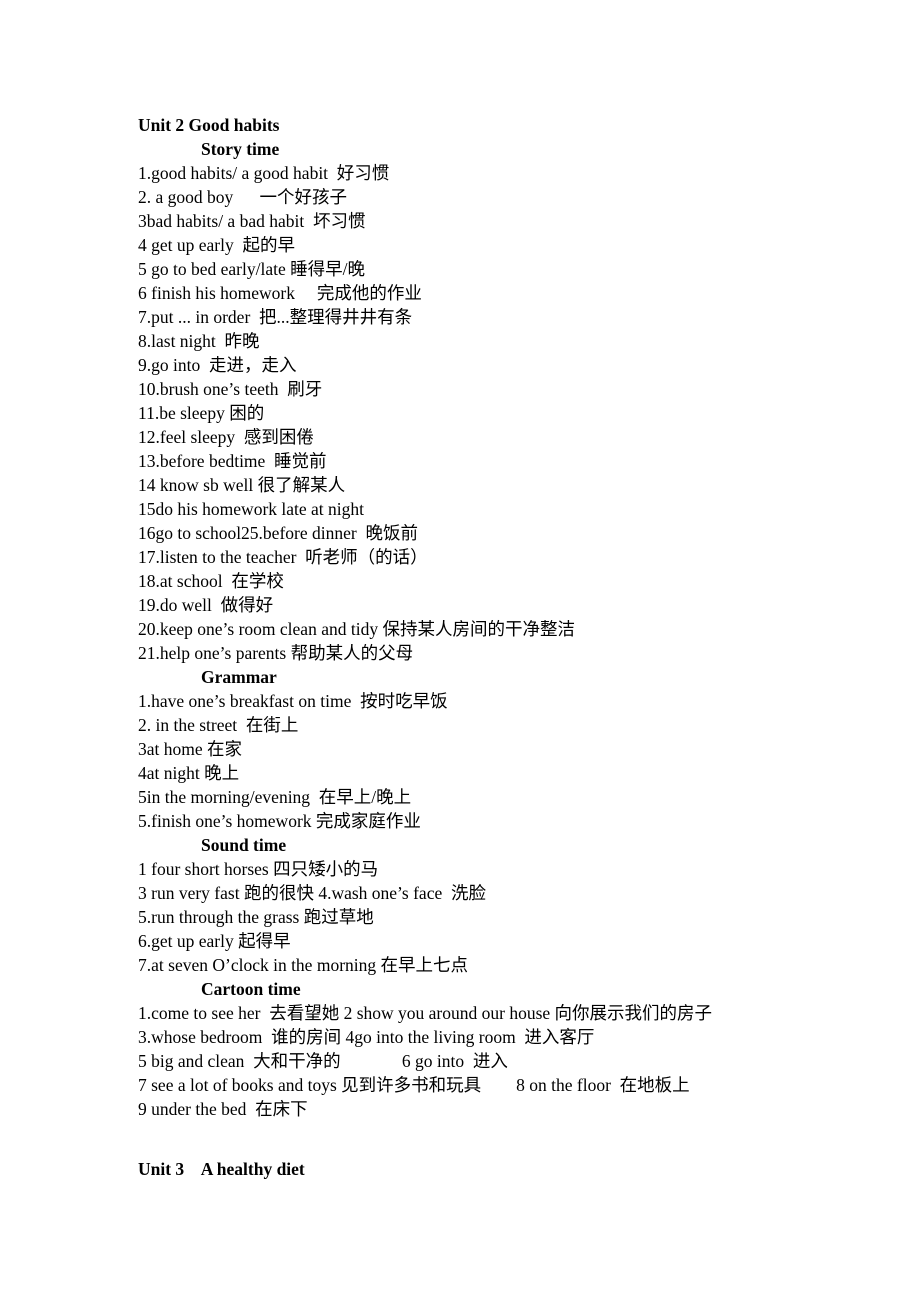 This screenshot has width=920, height=1302. What do you see at coordinates (190, 749) in the screenshot?
I see `vocab-line: 3at home 在家` at bounding box center [190, 749].